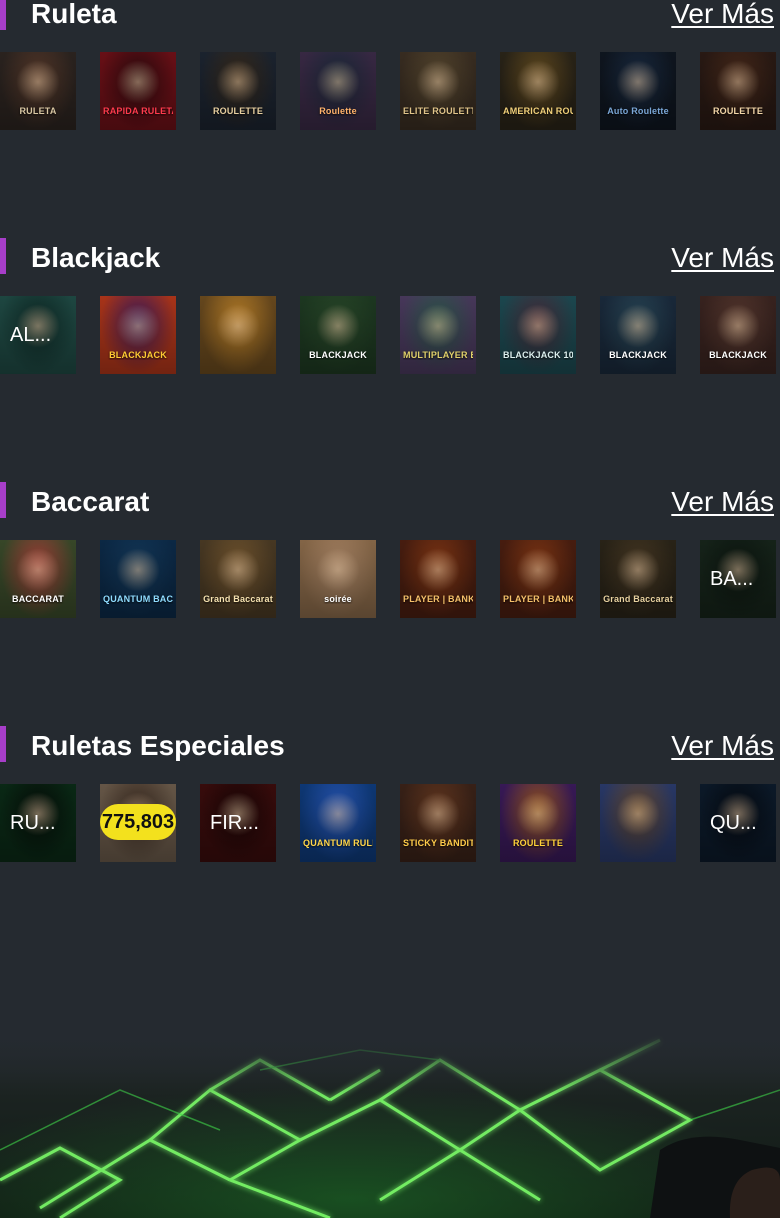 The image size is (780, 1218). What do you see at coordinates (390, 17) in the screenshot?
I see `section-header: Ruleta Ver Más` at bounding box center [390, 17].